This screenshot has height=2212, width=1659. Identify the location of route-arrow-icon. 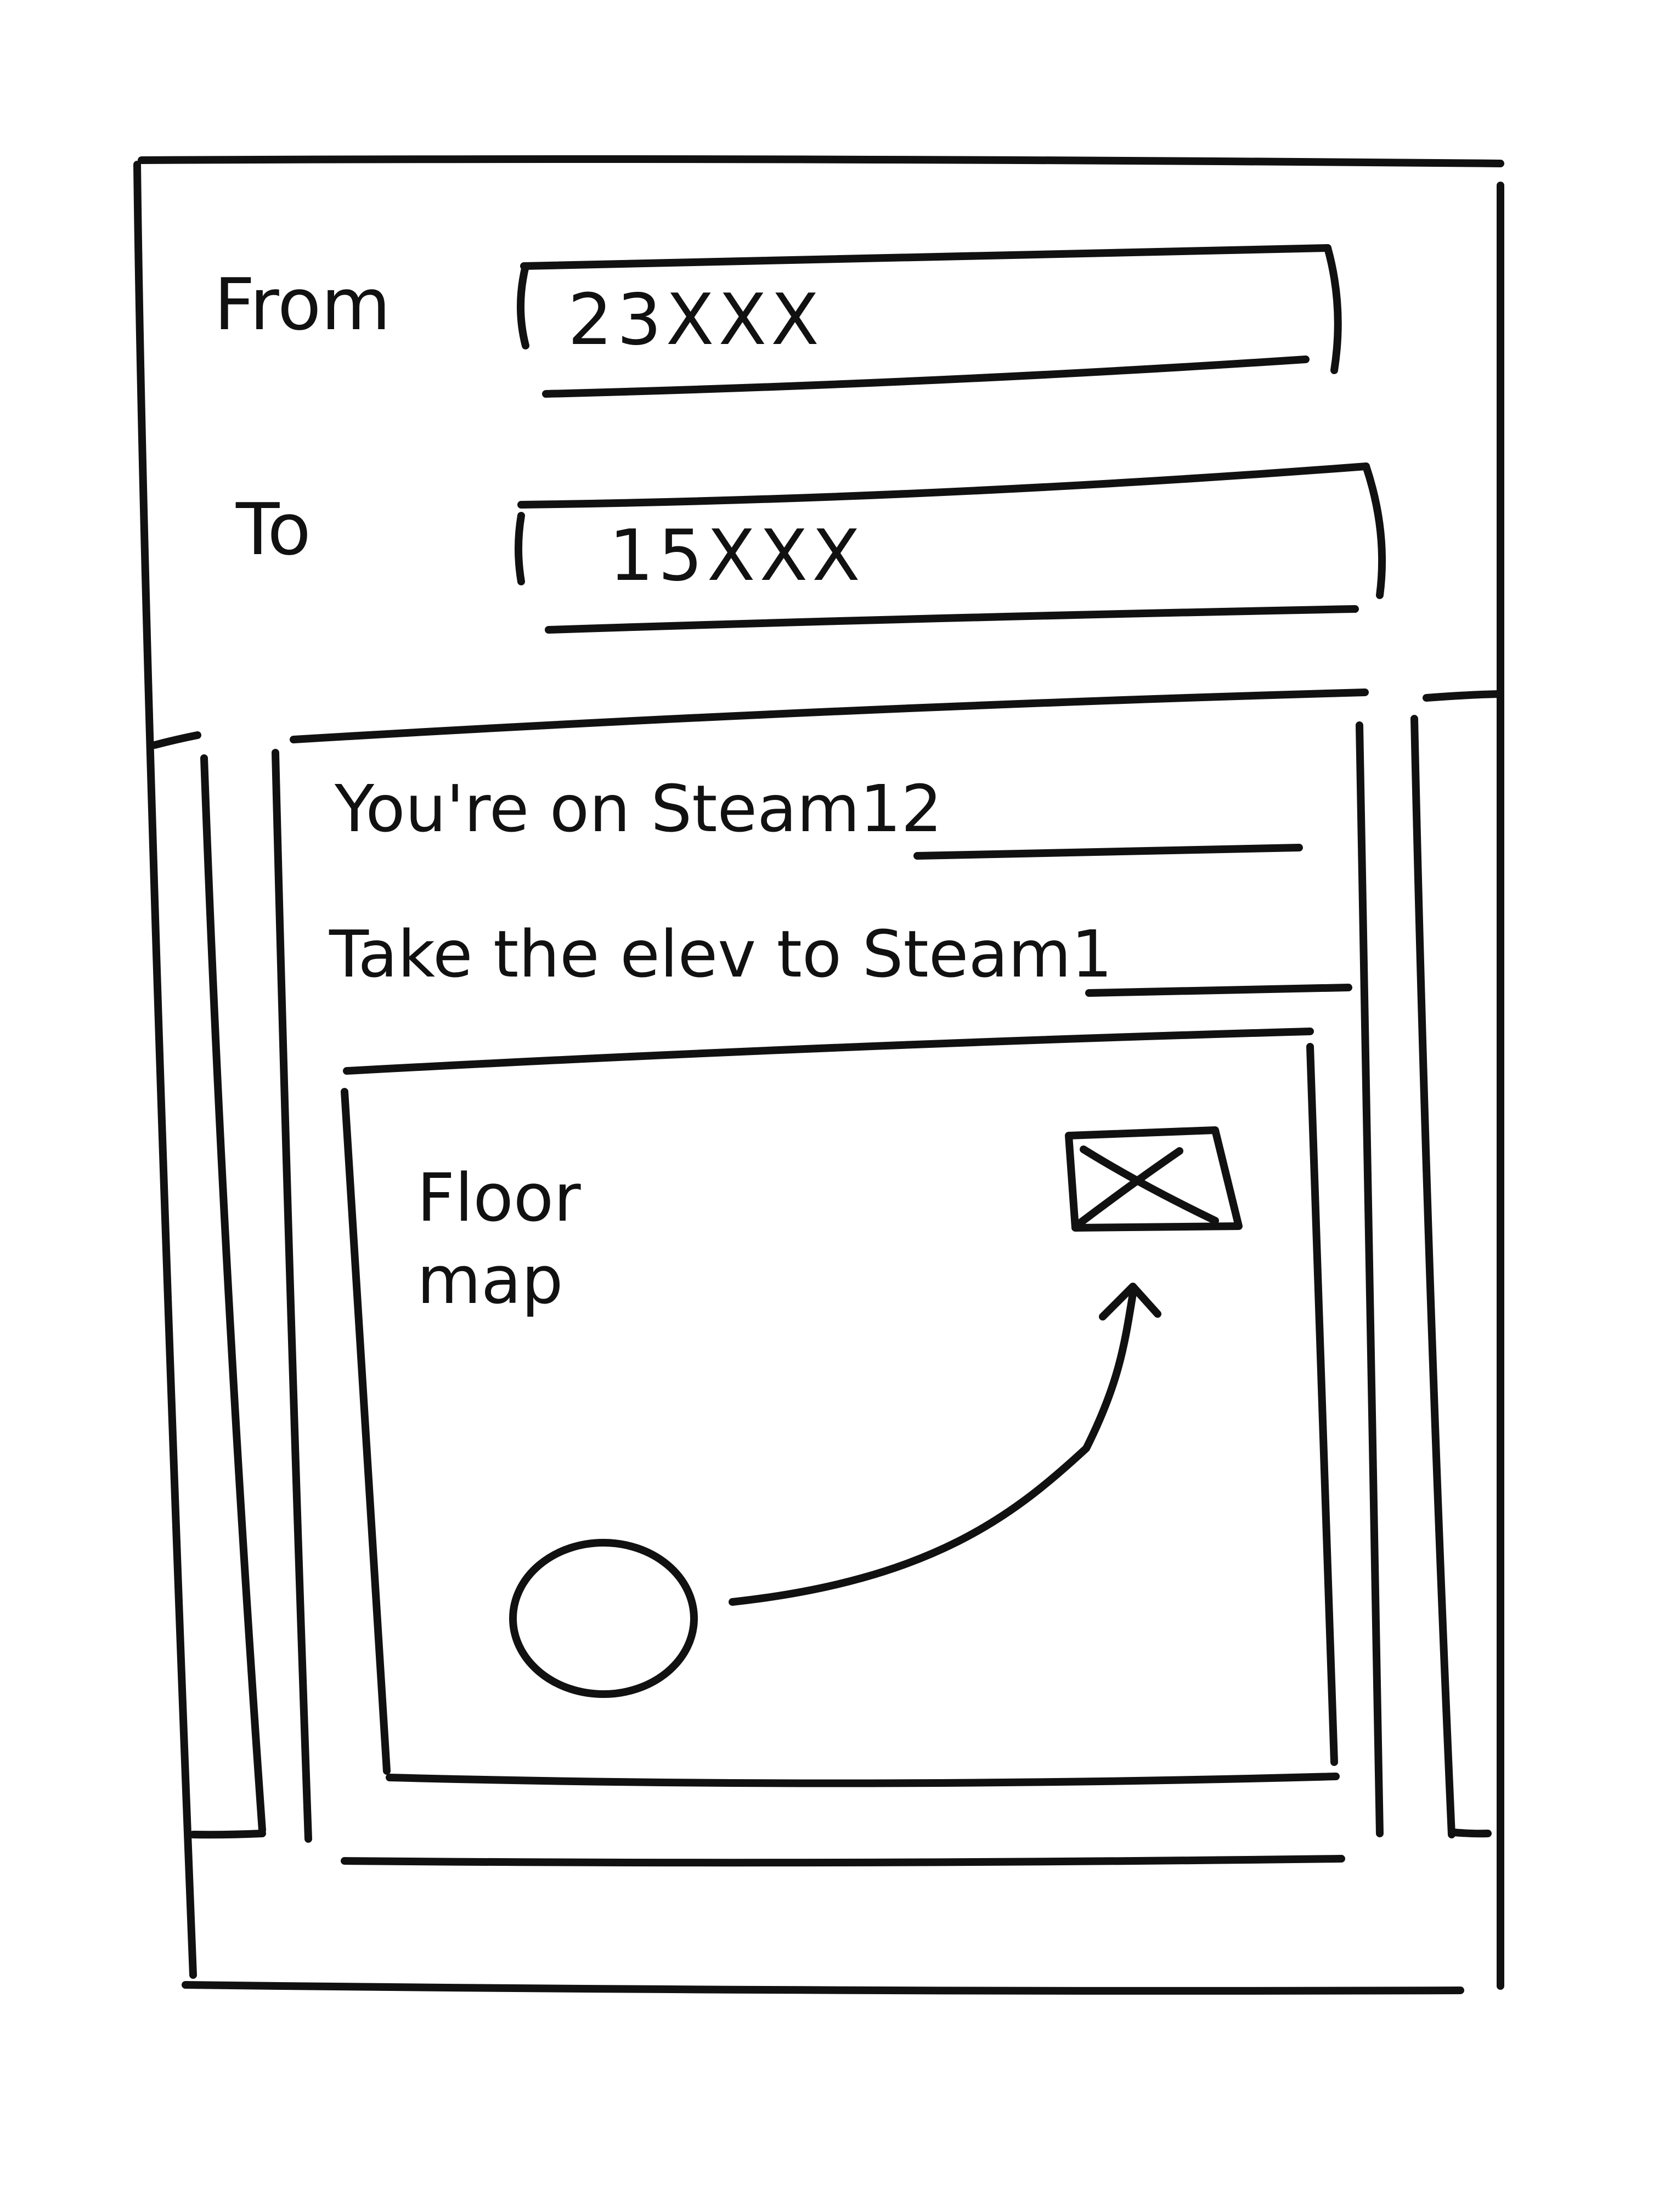
(945, 1445).